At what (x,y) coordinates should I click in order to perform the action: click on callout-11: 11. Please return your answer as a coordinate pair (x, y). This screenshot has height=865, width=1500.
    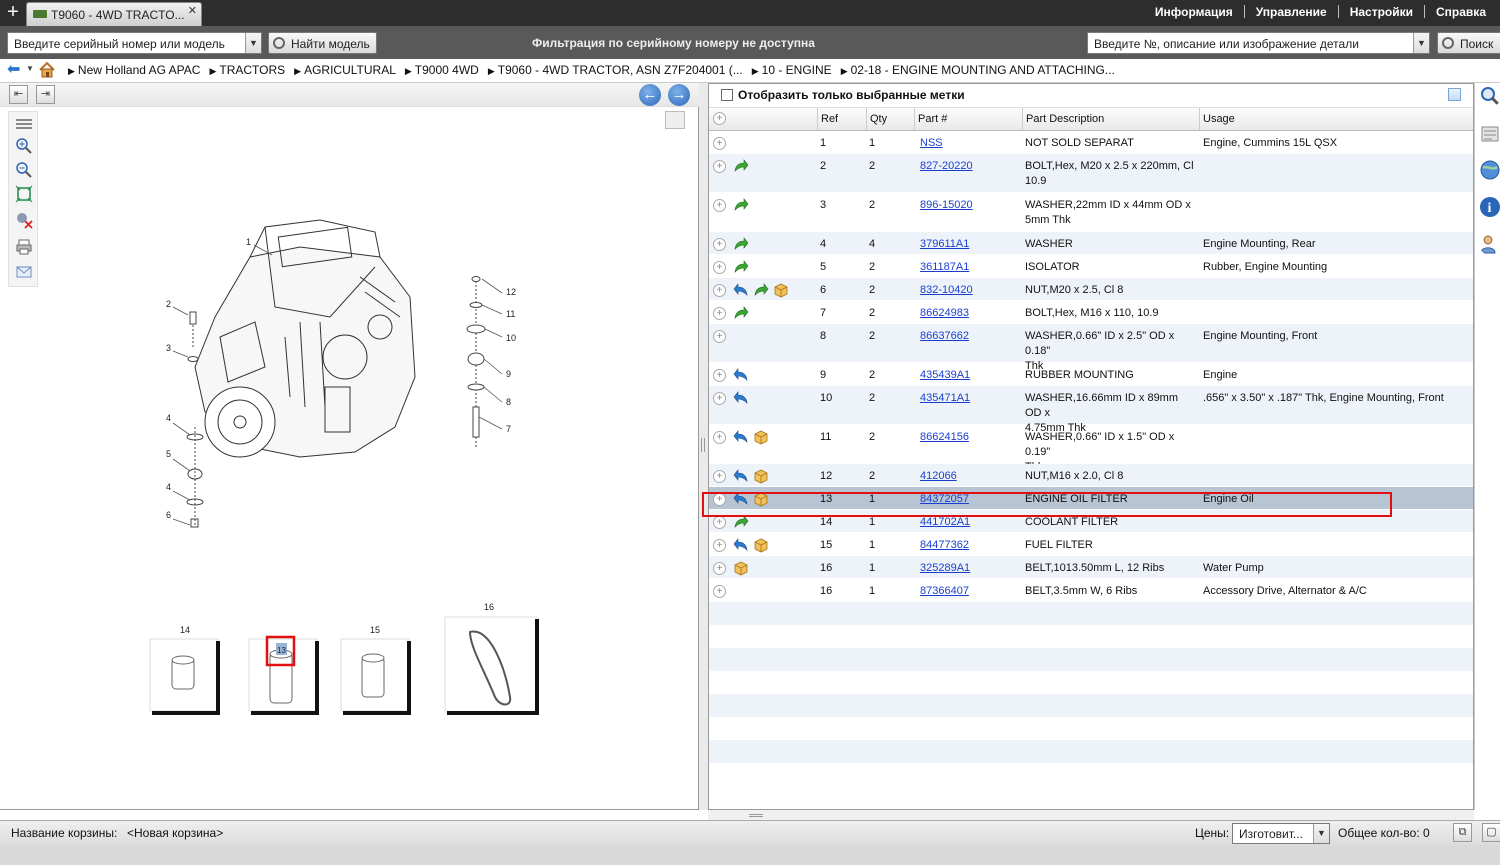
    Looking at the image, I should click on (510, 314).